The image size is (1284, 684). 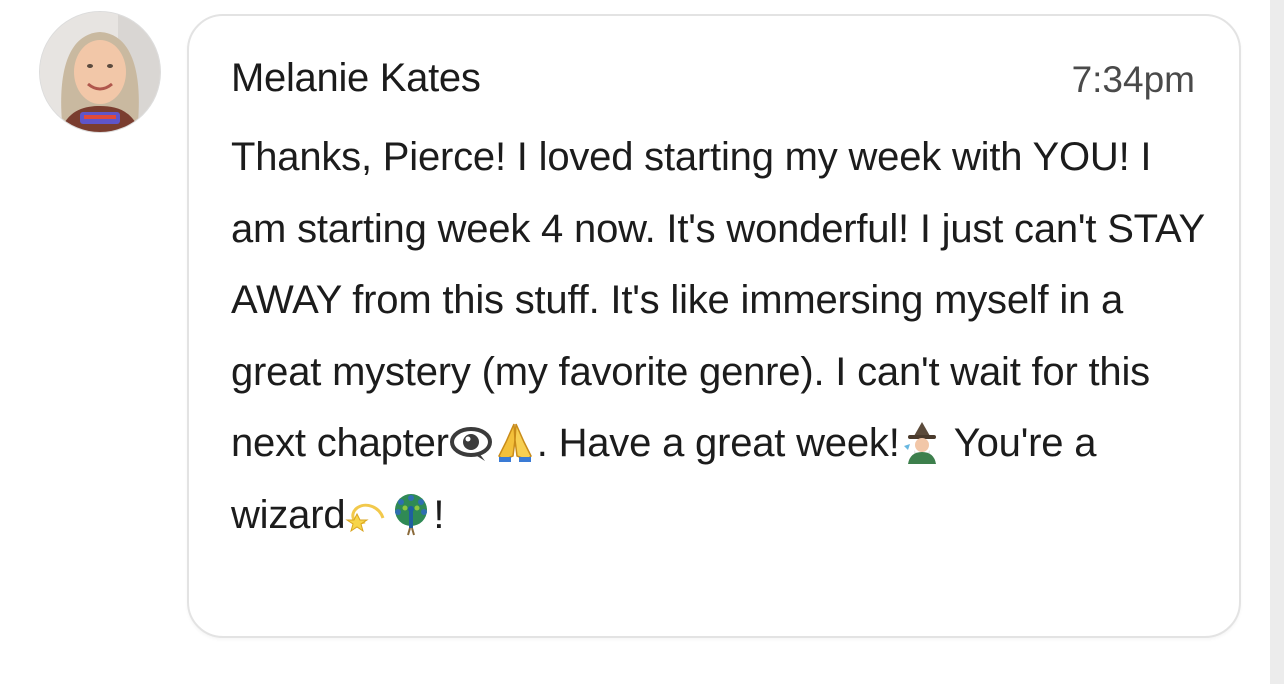 I want to click on praying-hands-icon, so click(x=515, y=442).